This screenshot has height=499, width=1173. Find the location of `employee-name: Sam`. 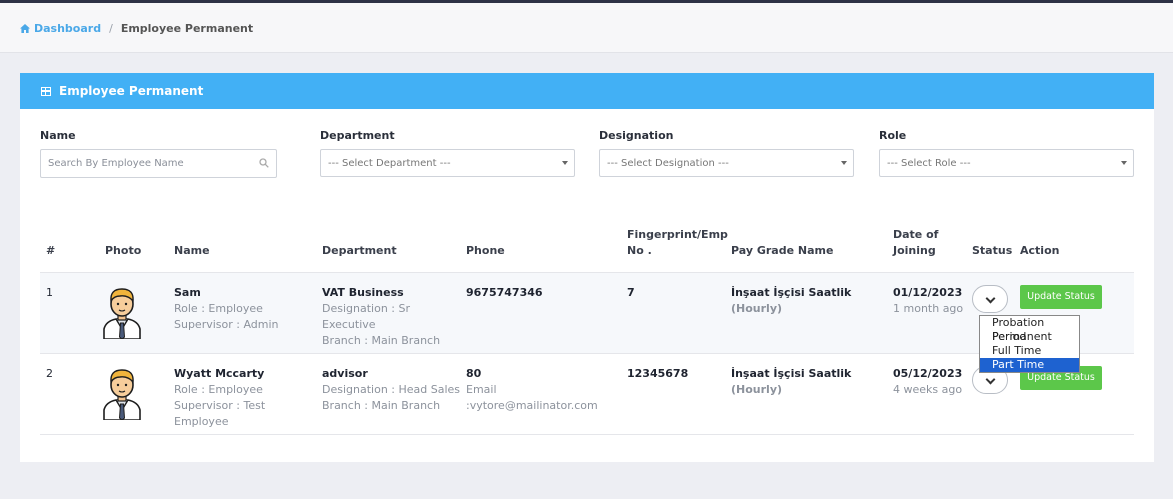

employee-name: Sam is located at coordinates (187, 292).